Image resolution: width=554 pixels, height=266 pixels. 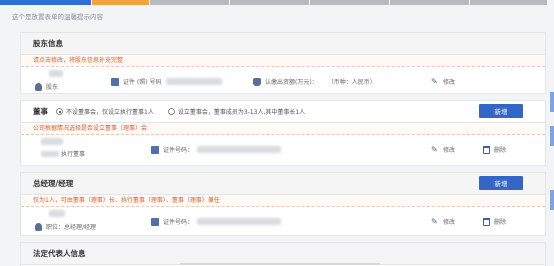 I want to click on director-id: 证件号码：, so click(x=216, y=149).